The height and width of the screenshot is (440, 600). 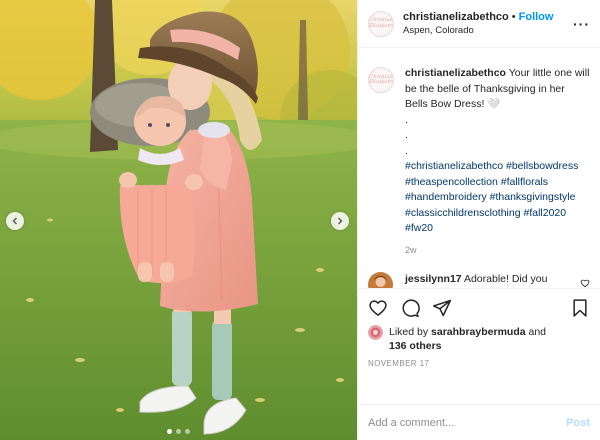 What do you see at coordinates (378, 308) in the screenshot?
I see `heart-icon` at bounding box center [378, 308].